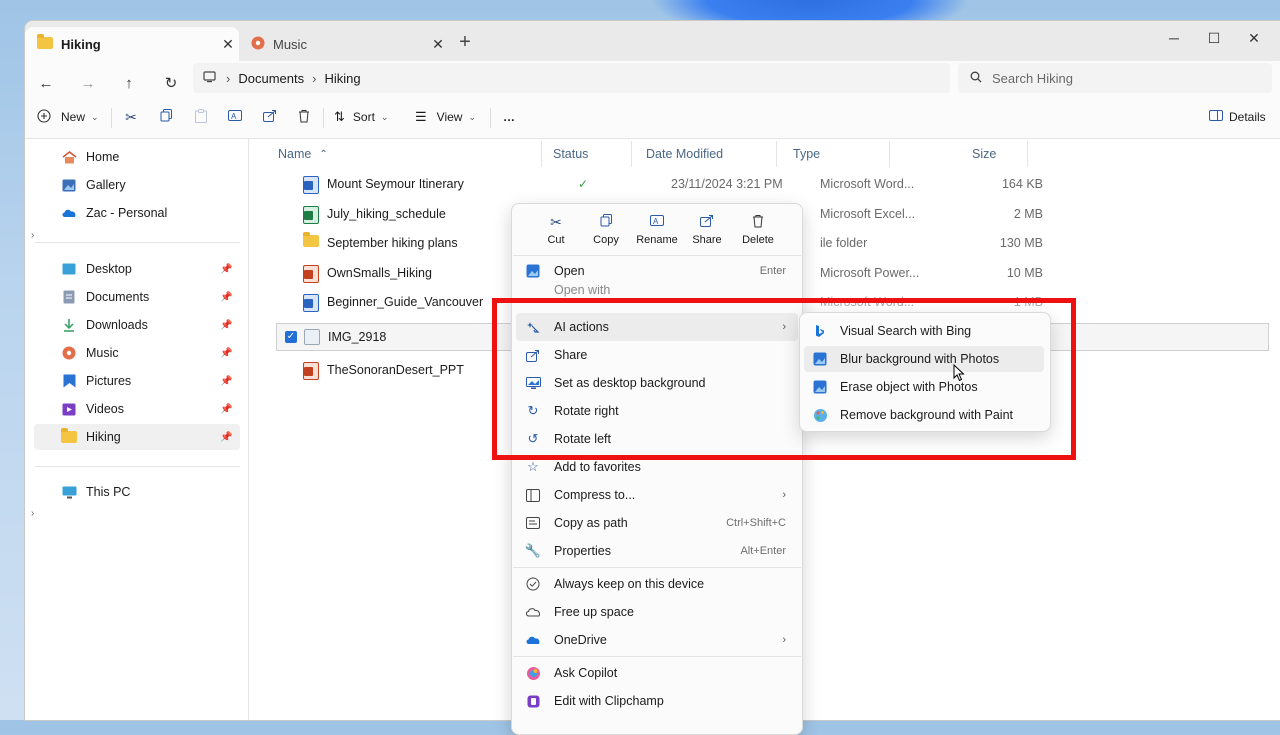 The width and height of the screenshot is (1280, 735). I want to click on column-header-status: Status, so click(570, 154).